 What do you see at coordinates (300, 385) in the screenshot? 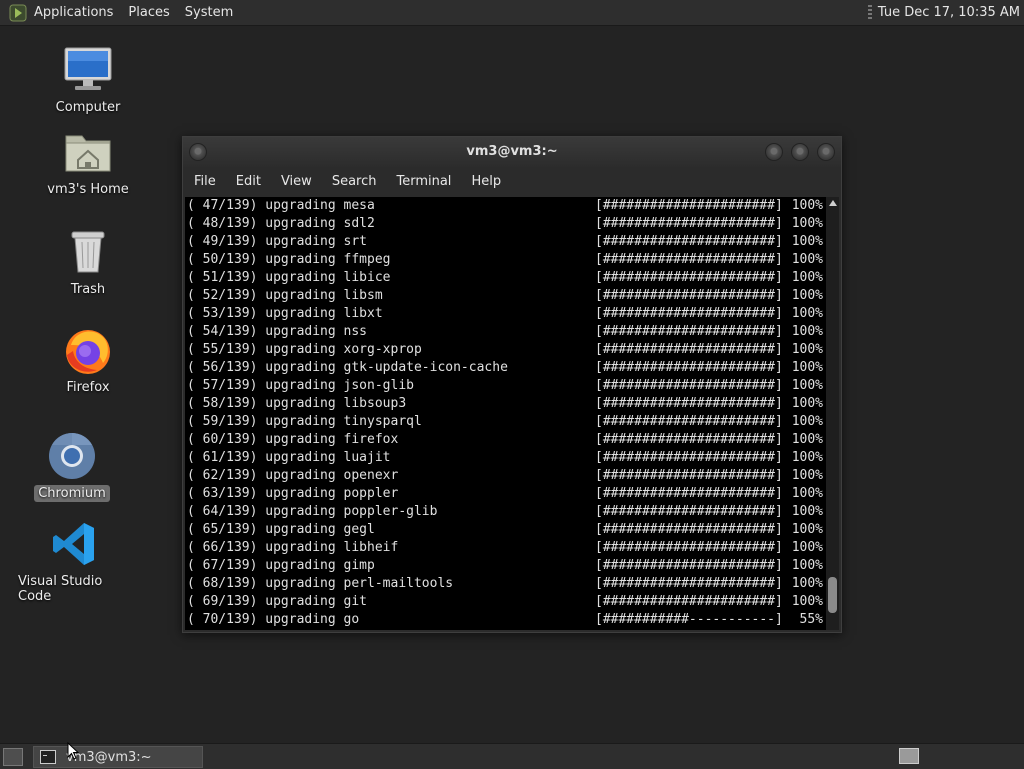
I see `package-status-text: ( 57/139) upgrading json-glib` at bounding box center [300, 385].